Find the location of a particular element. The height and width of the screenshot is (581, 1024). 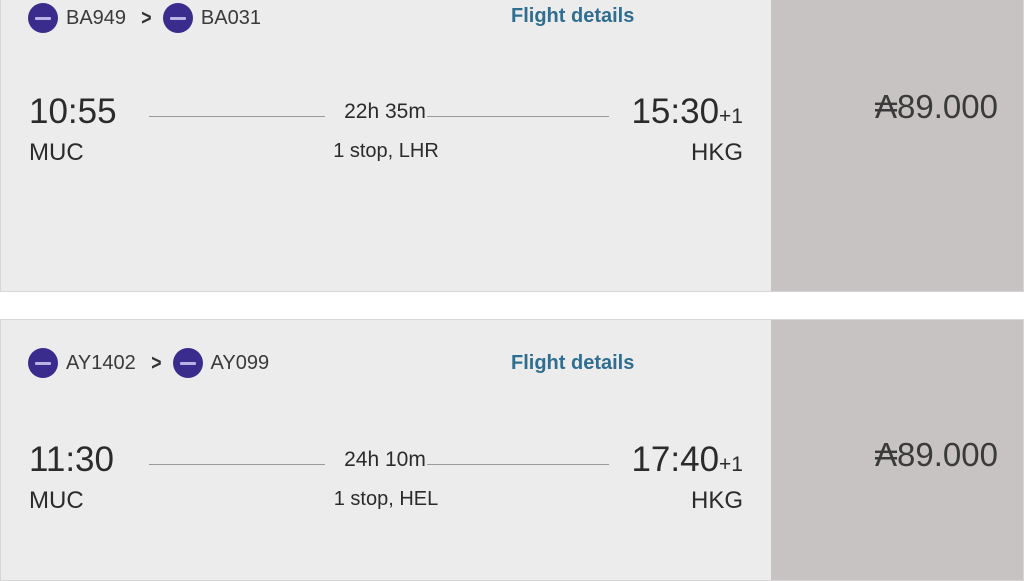

flight-number: AY099 is located at coordinates (240, 362).